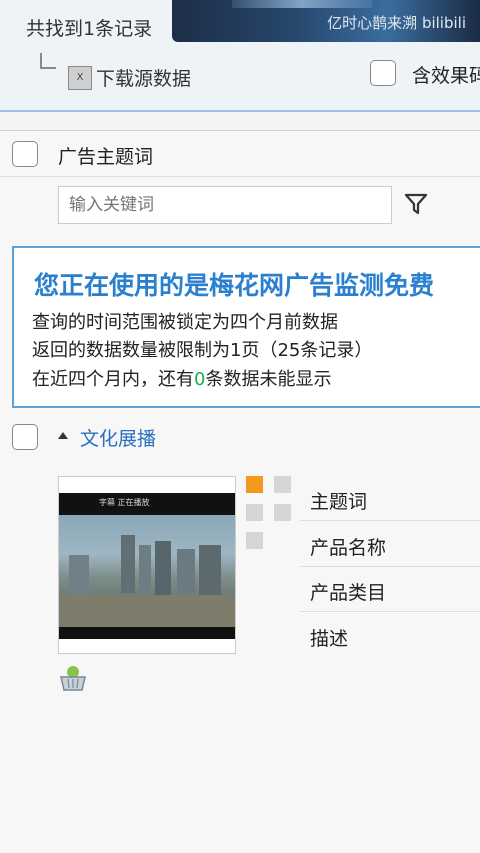 The height and width of the screenshot is (853, 480). What do you see at coordinates (113, 379) in the screenshot?
I see `hidden-count-prefix: 在近四个月内，还有` at bounding box center [113, 379].